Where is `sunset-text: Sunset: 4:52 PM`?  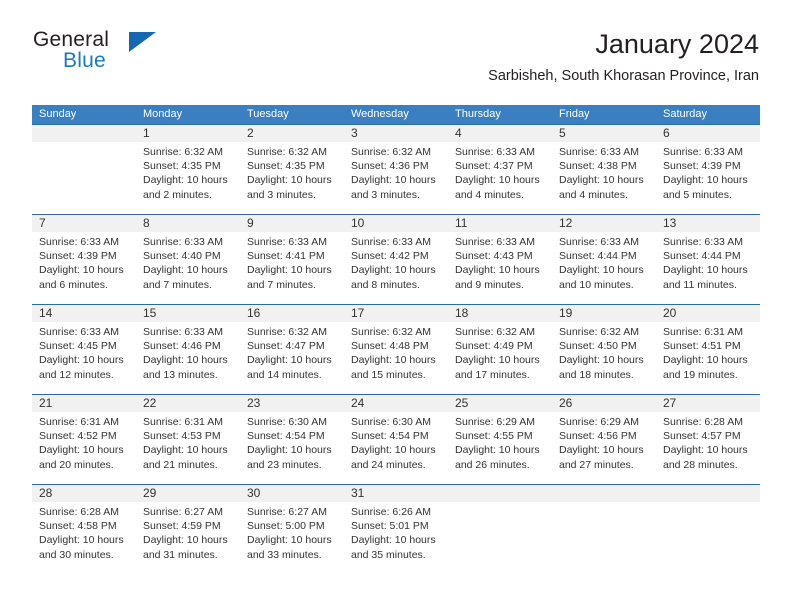 sunset-text: Sunset: 4:52 PM is located at coordinates (78, 436).